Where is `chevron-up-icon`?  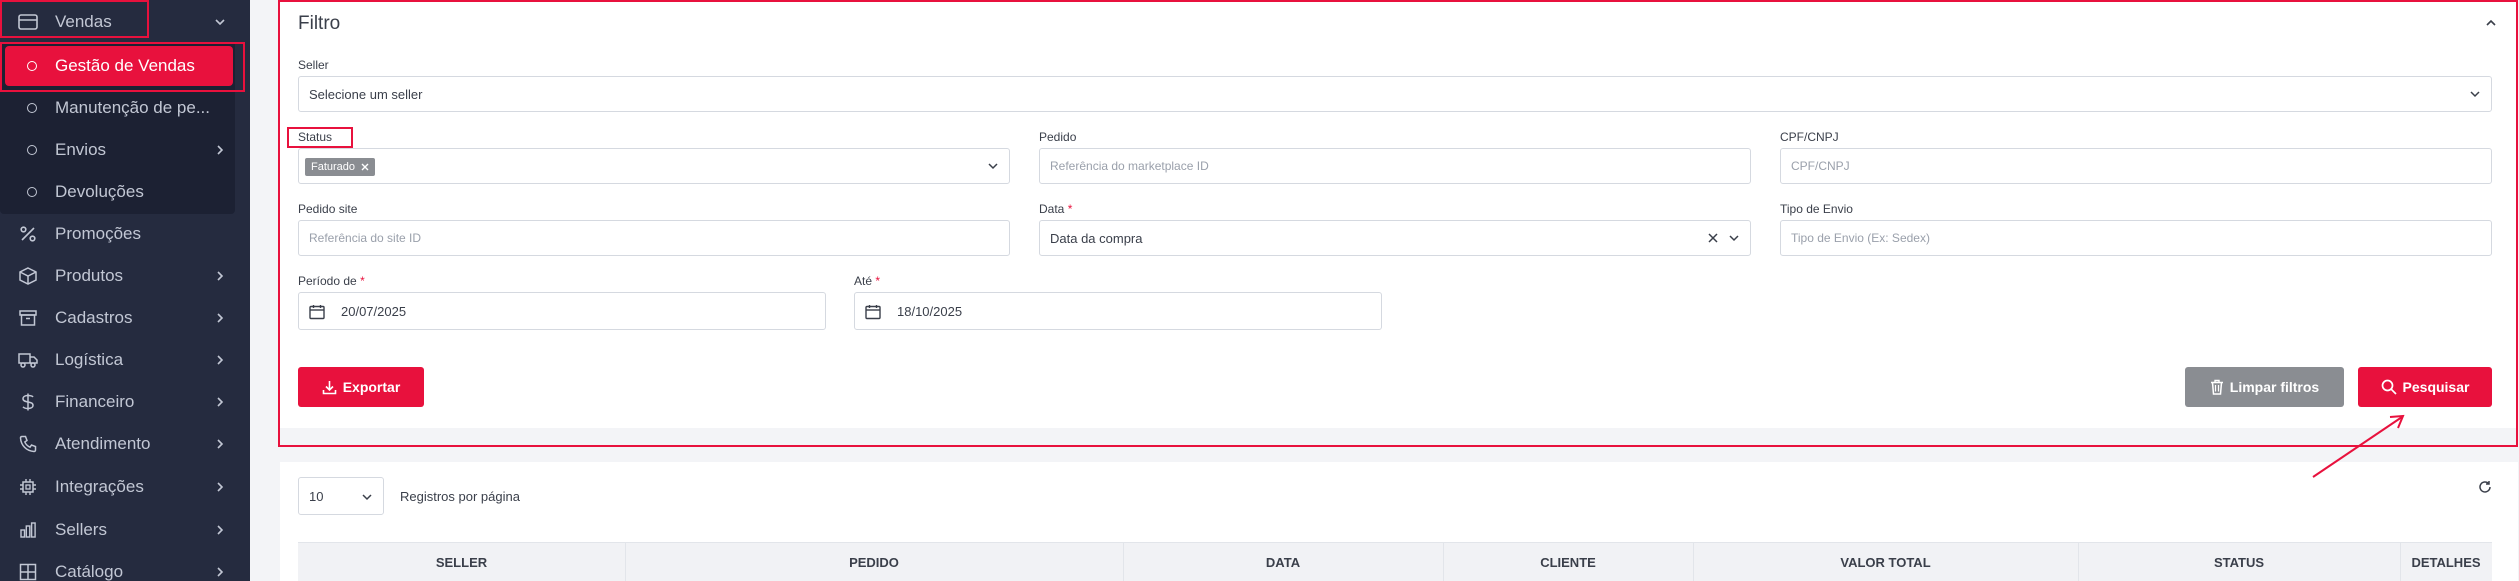
chevron-up-icon is located at coordinates (2491, 23).